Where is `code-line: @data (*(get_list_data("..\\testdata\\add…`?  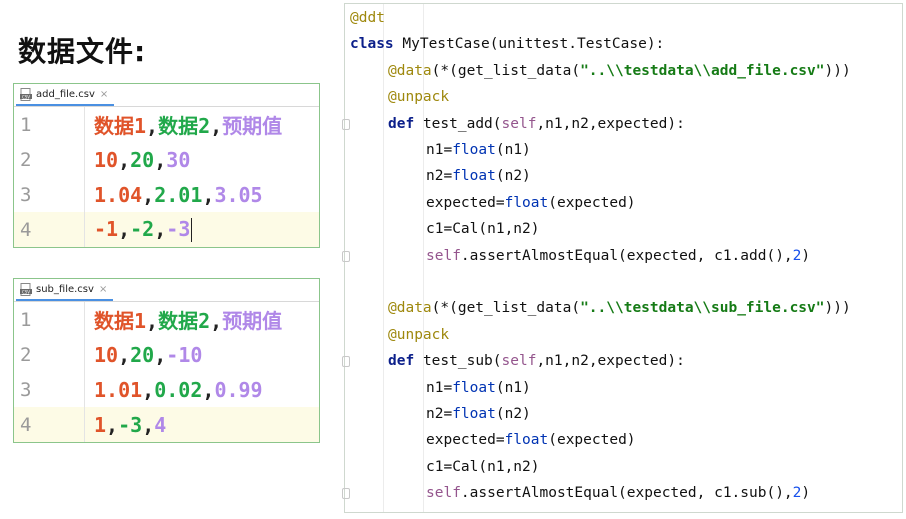
code-line: @data (*(get_list_data("..\\testdata\\add… is located at coordinates (623, 71).